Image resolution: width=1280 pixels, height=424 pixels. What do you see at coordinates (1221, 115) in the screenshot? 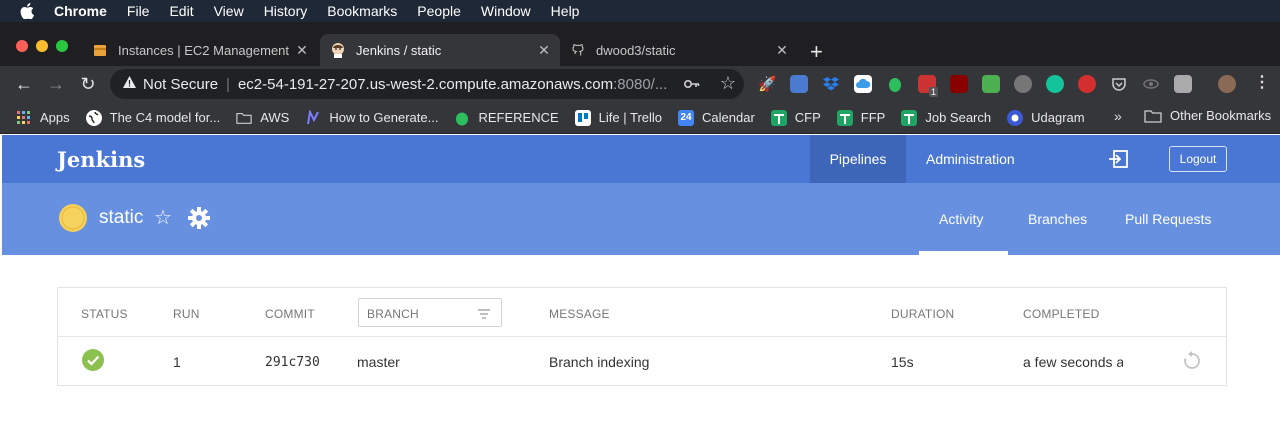
I see `other-bookmarks-label: Other Bookmarks` at bounding box center [1221, 115].